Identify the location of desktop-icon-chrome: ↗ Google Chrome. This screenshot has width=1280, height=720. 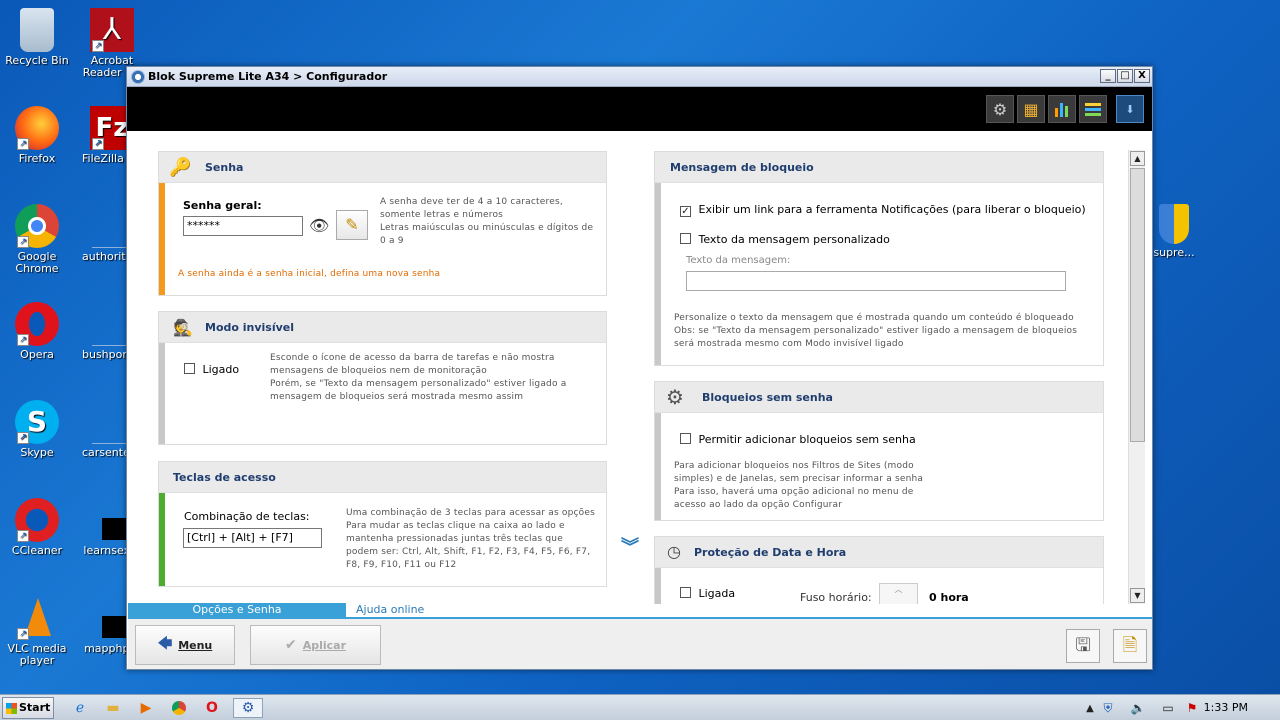
(37, 239).